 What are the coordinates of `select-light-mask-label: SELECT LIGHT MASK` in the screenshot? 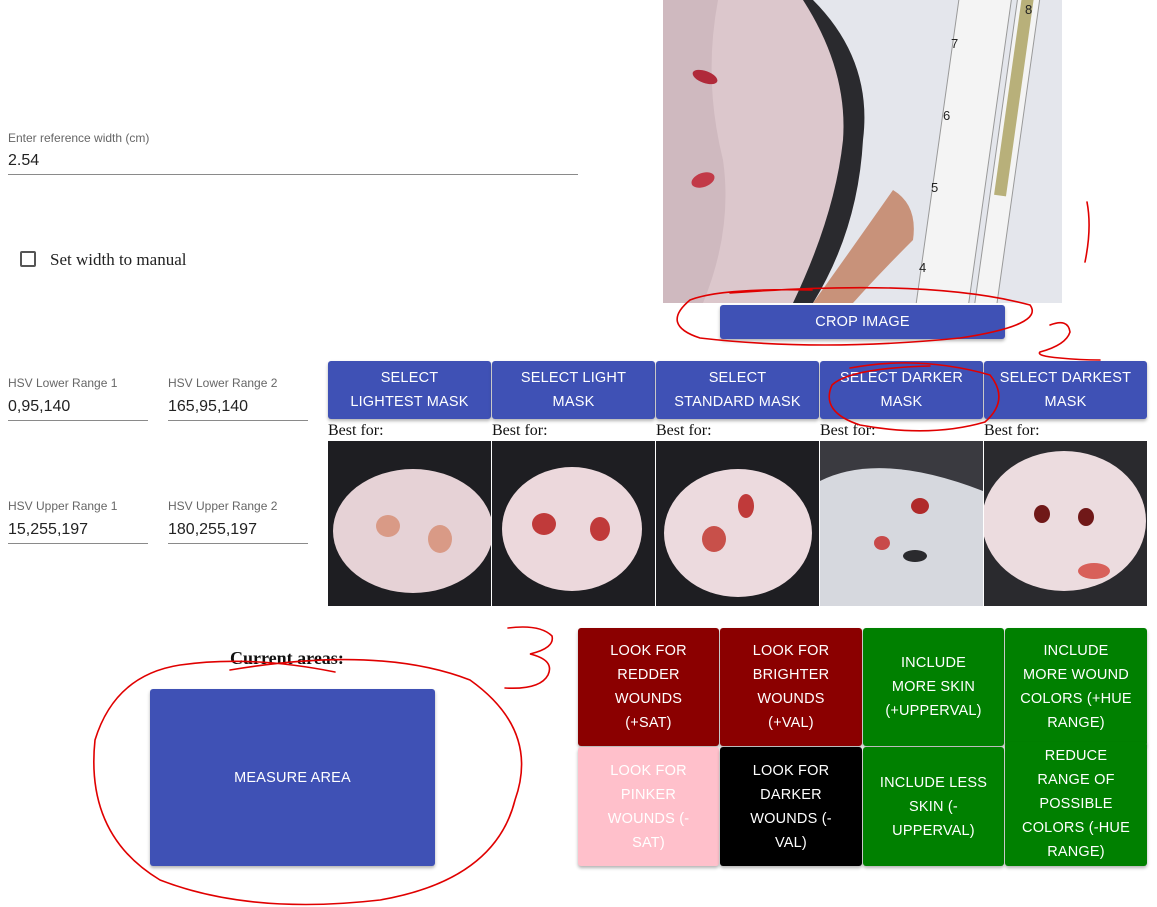 It's located at (573, 390).